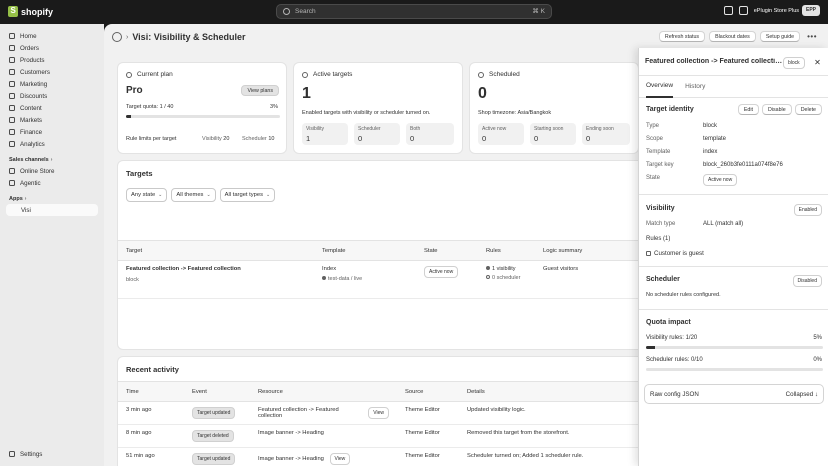 The width and height of the screenshot is (828, 466). Describe the element at coordinates (695, 87) in the screenshot. I see `tab-history: History` at that location.